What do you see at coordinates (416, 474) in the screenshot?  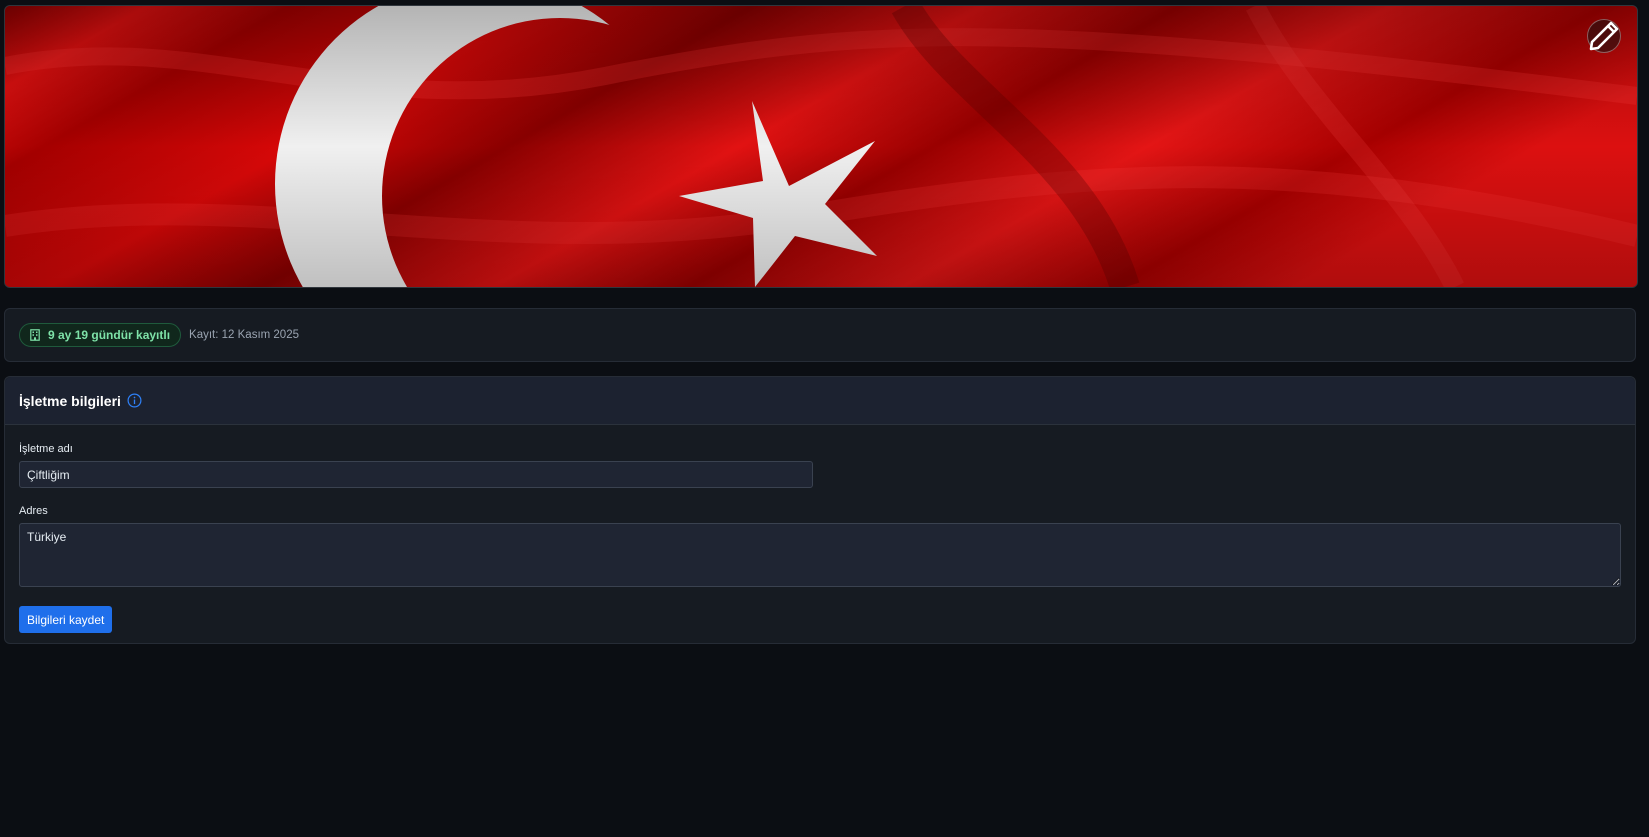 I see `business-name-input` at bounding box center [416, 474].